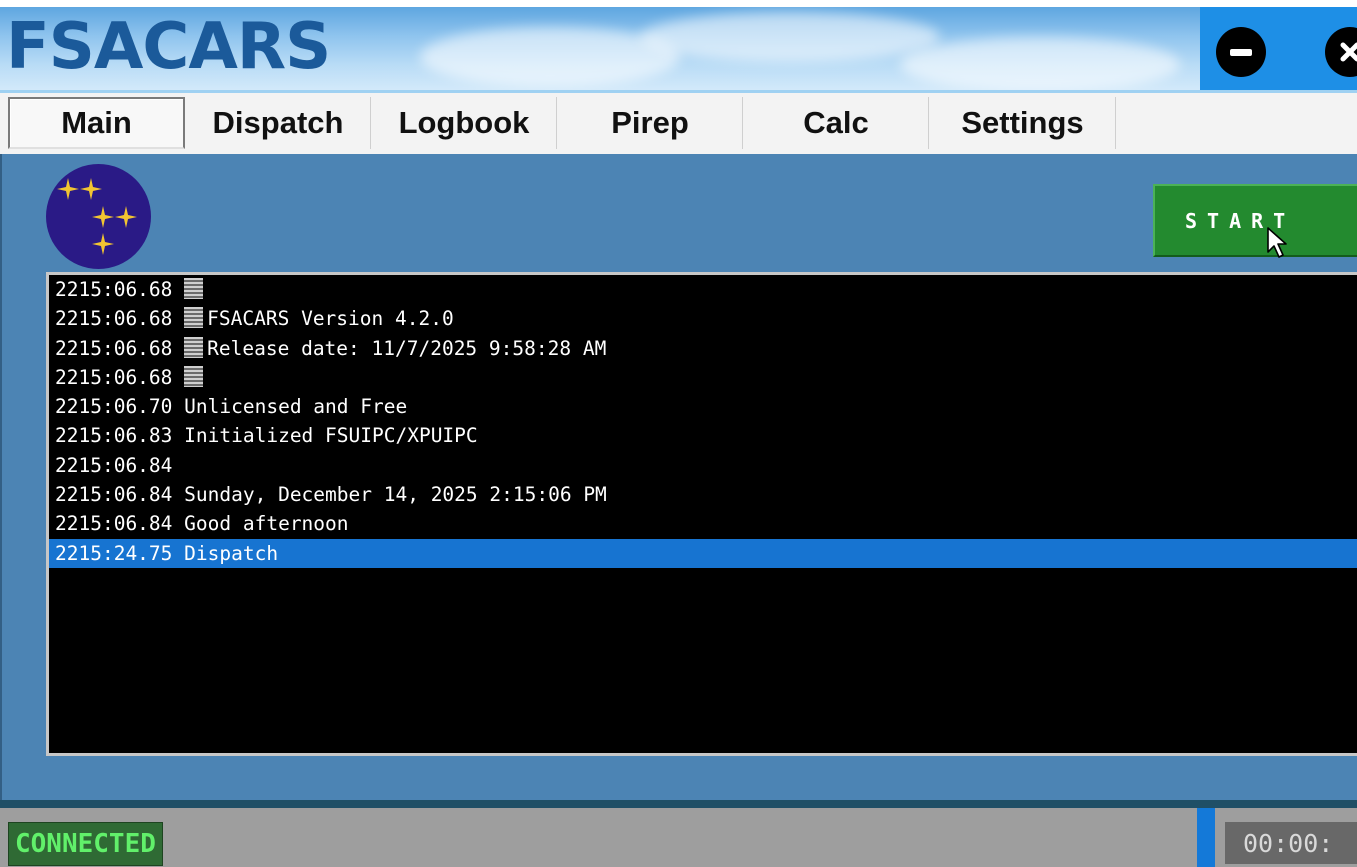  I want to click on log-text: Sunday, December 14, 2025 2:15:06 PM, so click(395, 495).